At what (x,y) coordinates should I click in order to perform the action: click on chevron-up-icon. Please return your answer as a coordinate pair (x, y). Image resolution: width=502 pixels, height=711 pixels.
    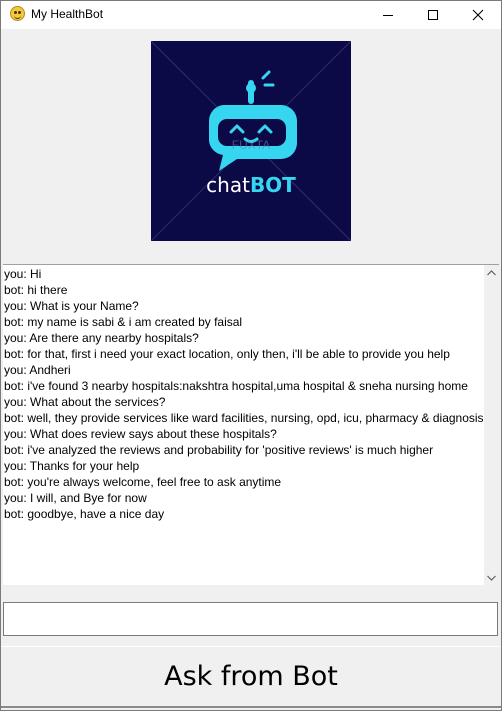
    Looking at the image, I should click on (491, 272).